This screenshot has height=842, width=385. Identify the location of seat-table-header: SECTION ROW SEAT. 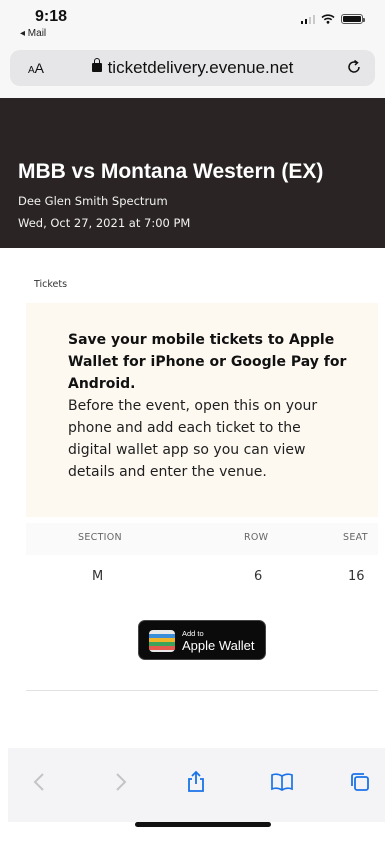
(202, 539).